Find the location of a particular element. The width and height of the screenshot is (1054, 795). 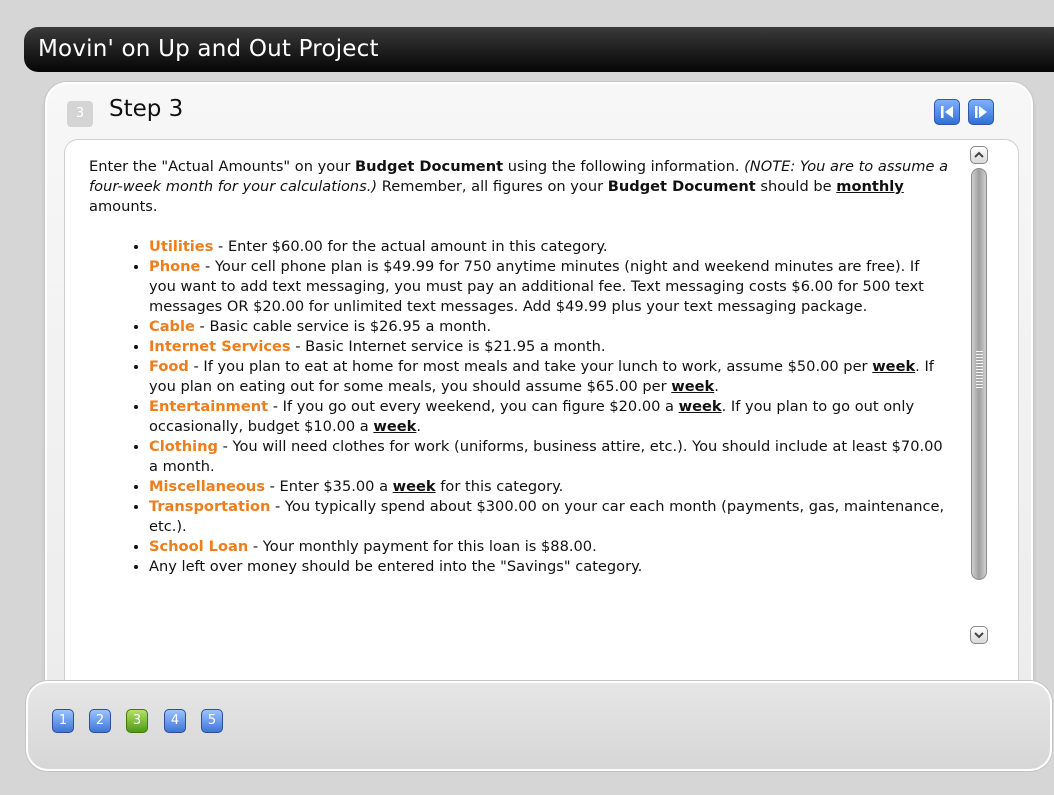

page-button-4: 4 is located at coordinates (175, 721).